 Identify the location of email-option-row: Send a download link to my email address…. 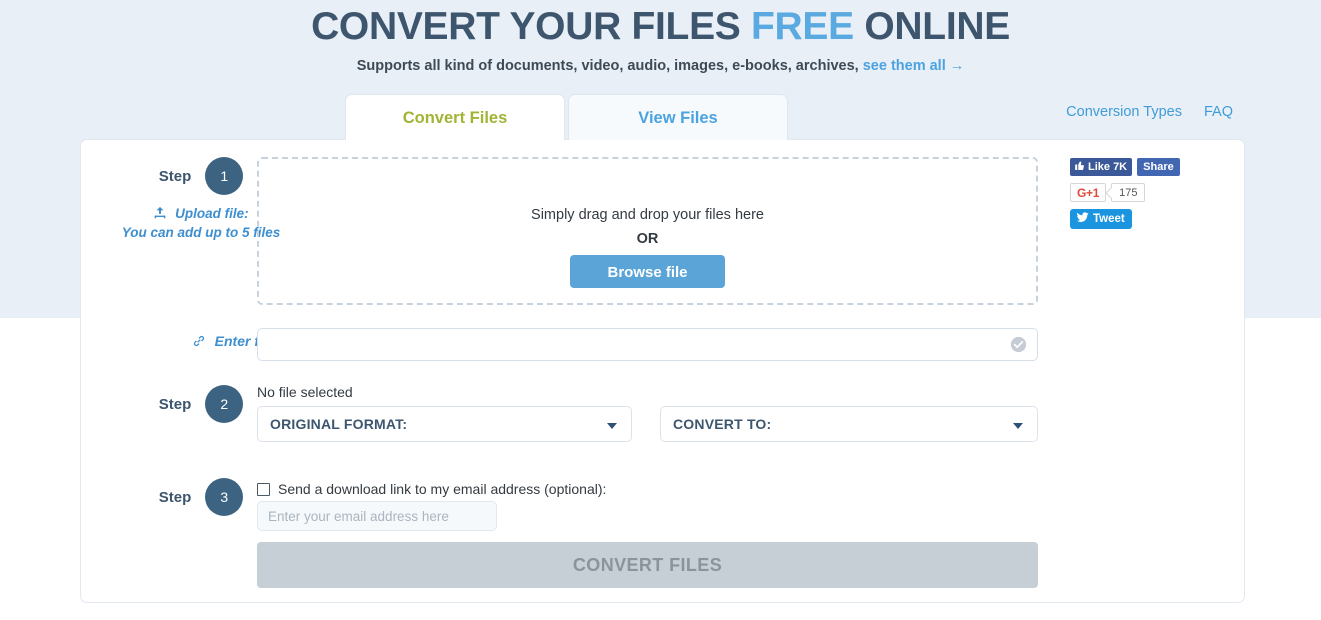
(431, 489).